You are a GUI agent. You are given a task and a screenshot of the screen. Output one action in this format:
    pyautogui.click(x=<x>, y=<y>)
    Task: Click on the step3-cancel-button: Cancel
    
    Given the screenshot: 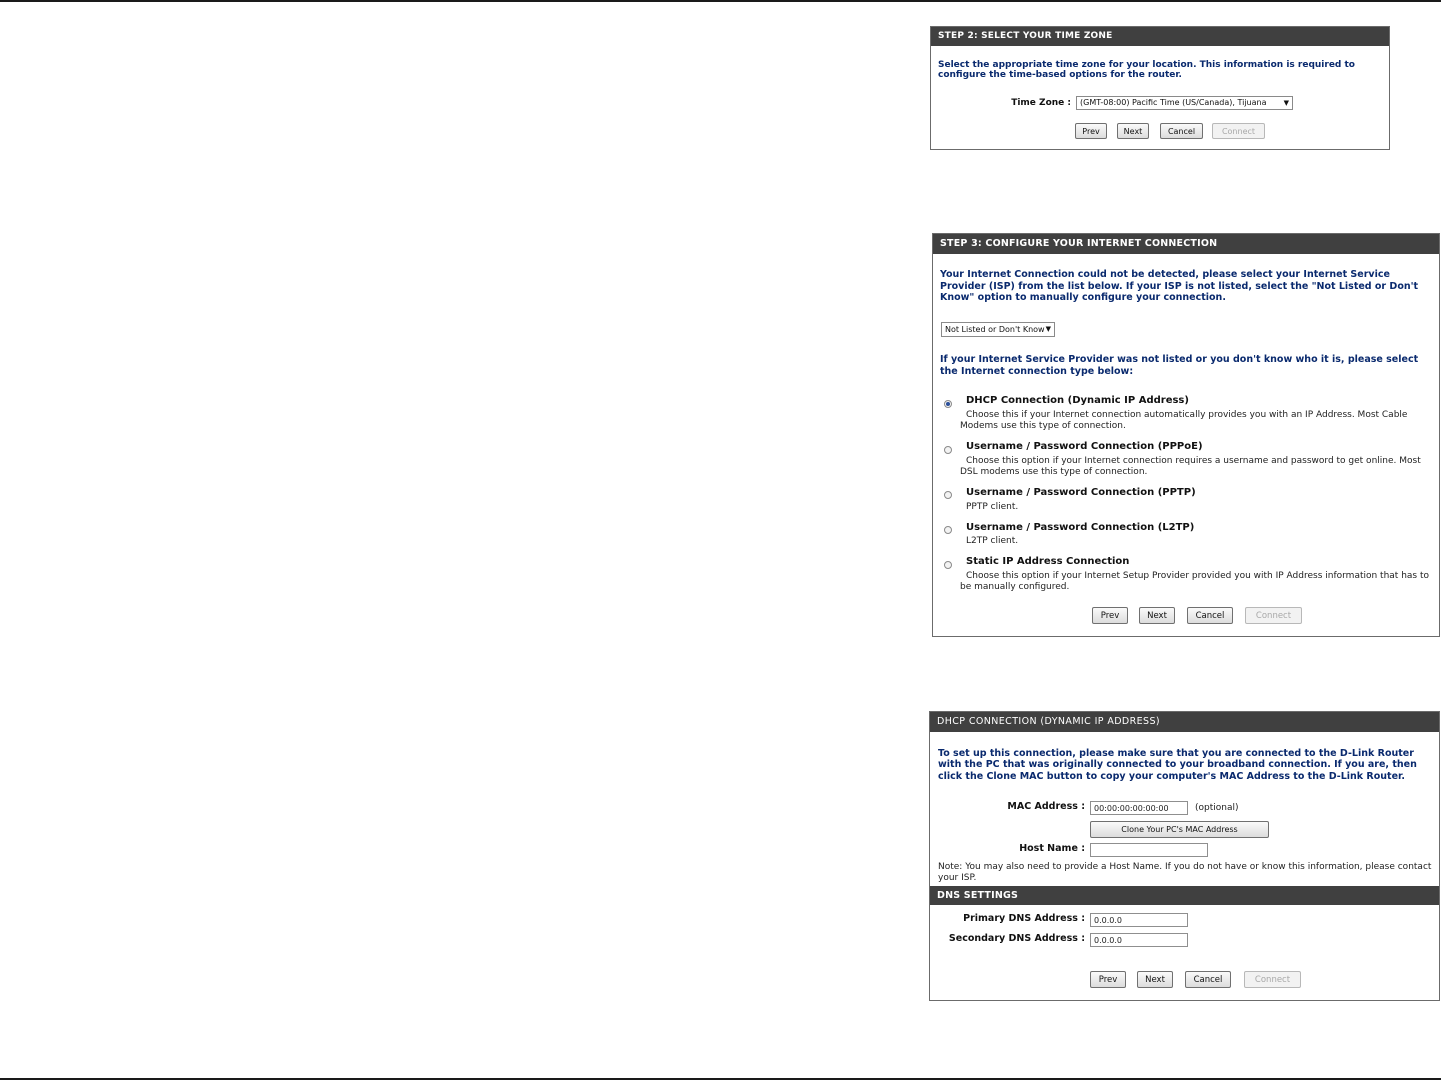 What is the action you would take?
    pyautogui.click(x=1210, y=615)
    